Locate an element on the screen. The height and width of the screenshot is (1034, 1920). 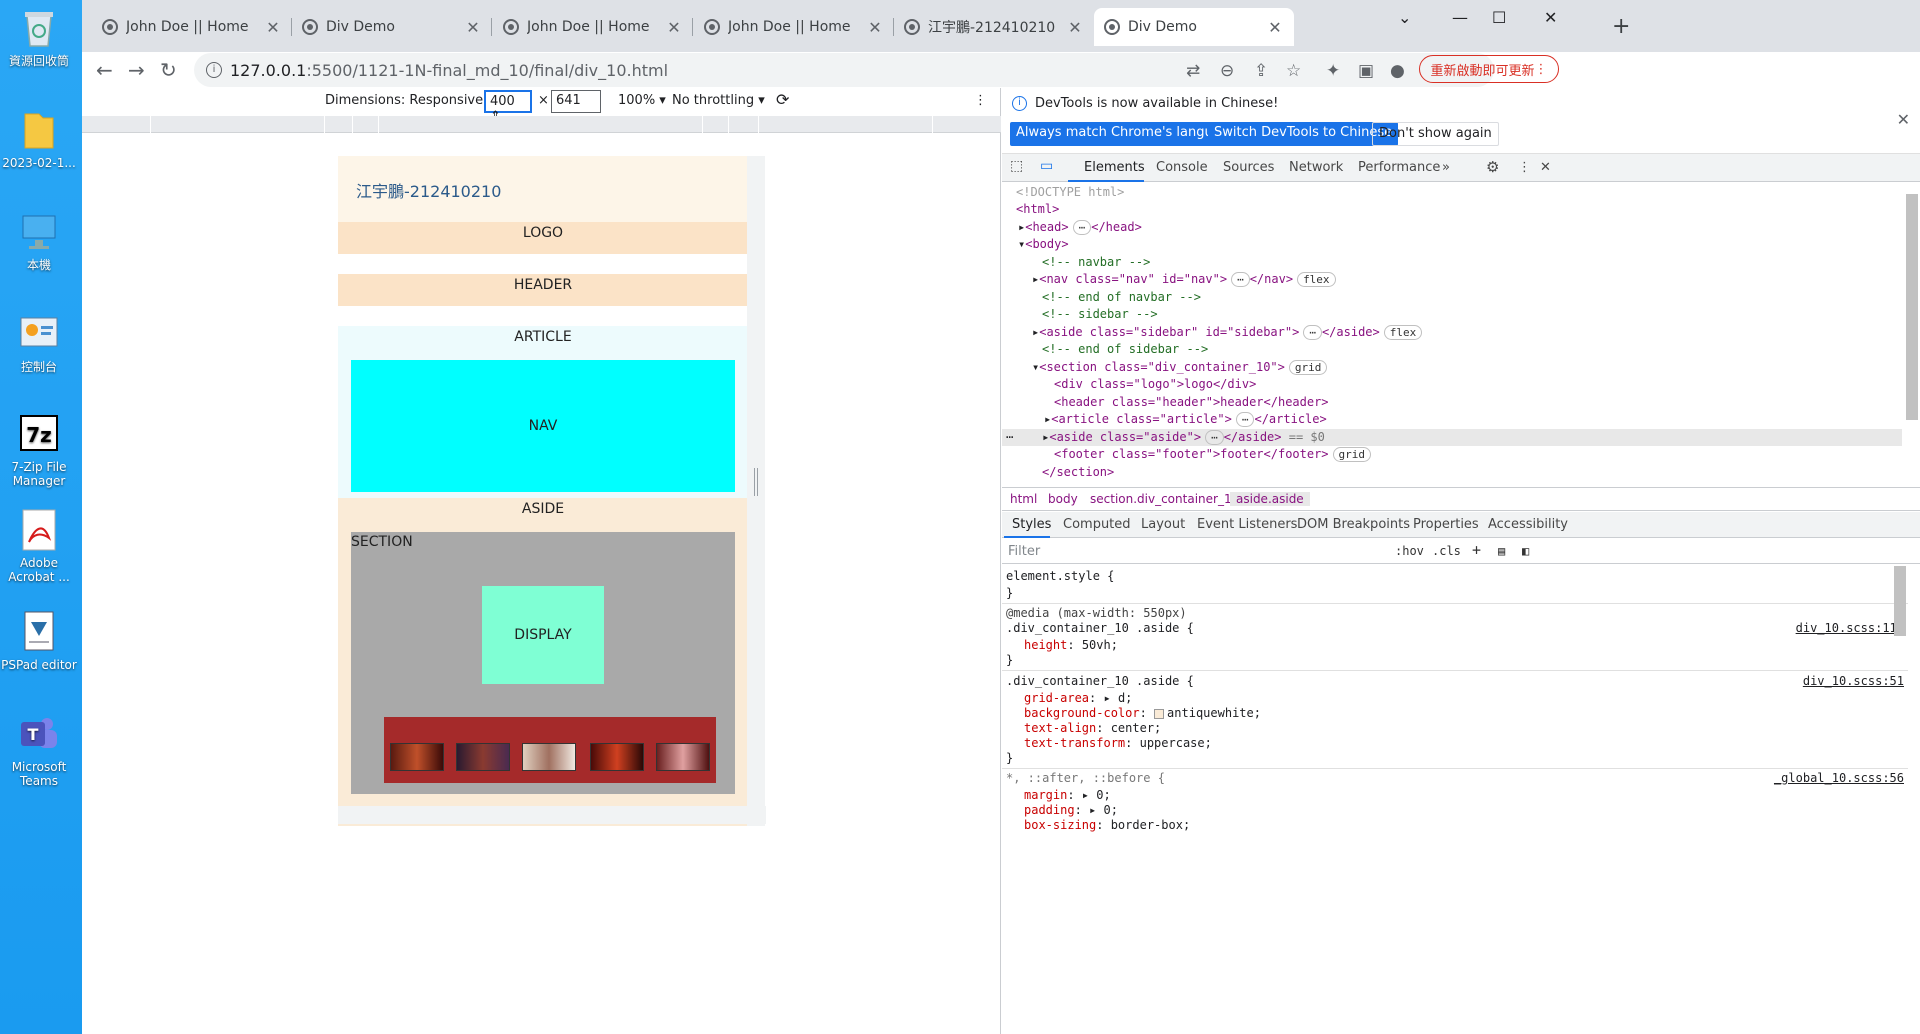
dom-comment: <!-- navbar --> is located at coordinates (1452, 262).